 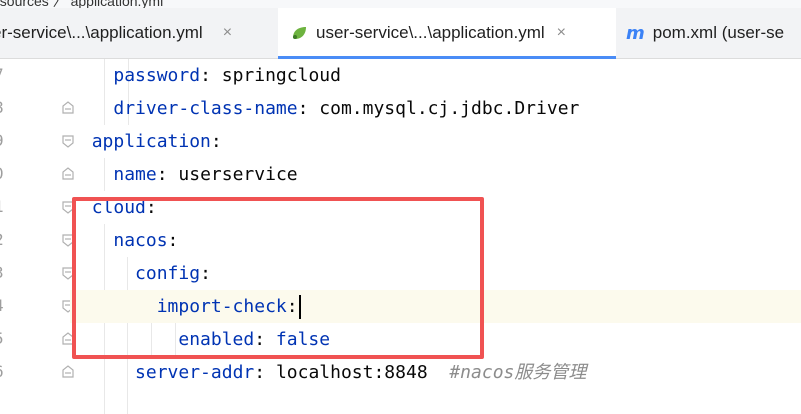 What do you see at coordinates (7, 338) in the screenshot?
I see `line-number: 5` at bounding box center [7, 338].